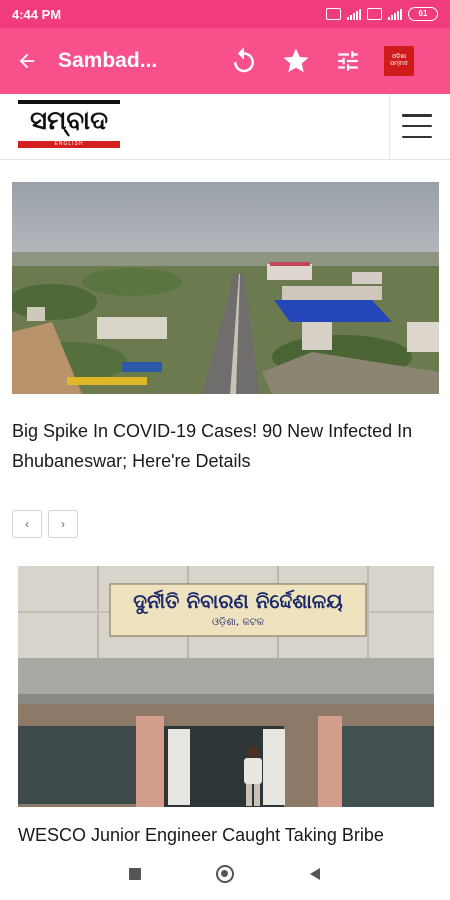  Describe the element at coordinates (69, 144) in the screenshot. I see `logo-bottom: ENGLISH` at that location.